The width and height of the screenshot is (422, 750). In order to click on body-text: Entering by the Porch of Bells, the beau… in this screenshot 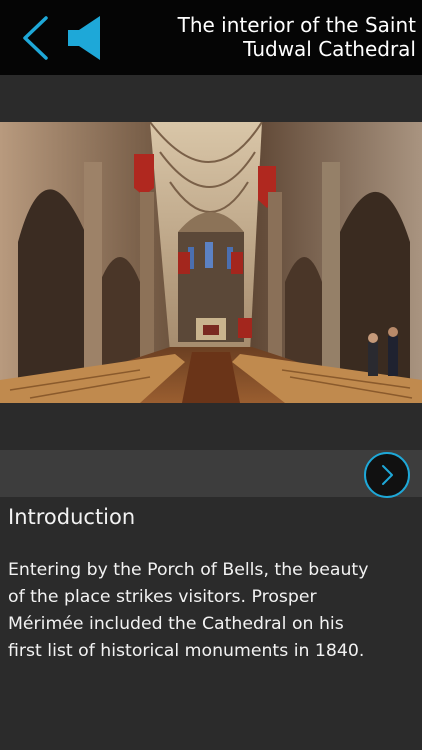, I will do `click(213, 611)`.